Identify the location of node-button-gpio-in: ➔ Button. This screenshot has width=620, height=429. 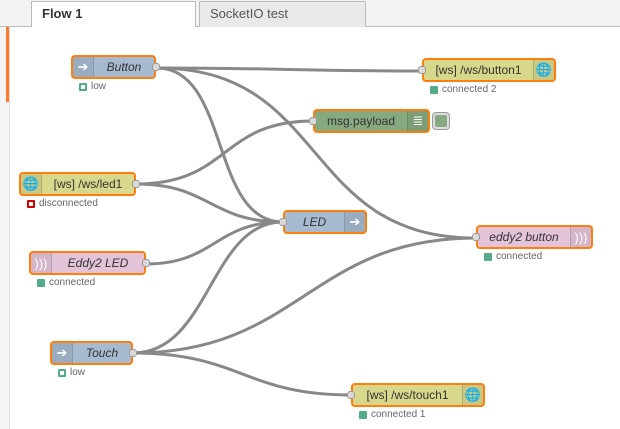
(115, 67).